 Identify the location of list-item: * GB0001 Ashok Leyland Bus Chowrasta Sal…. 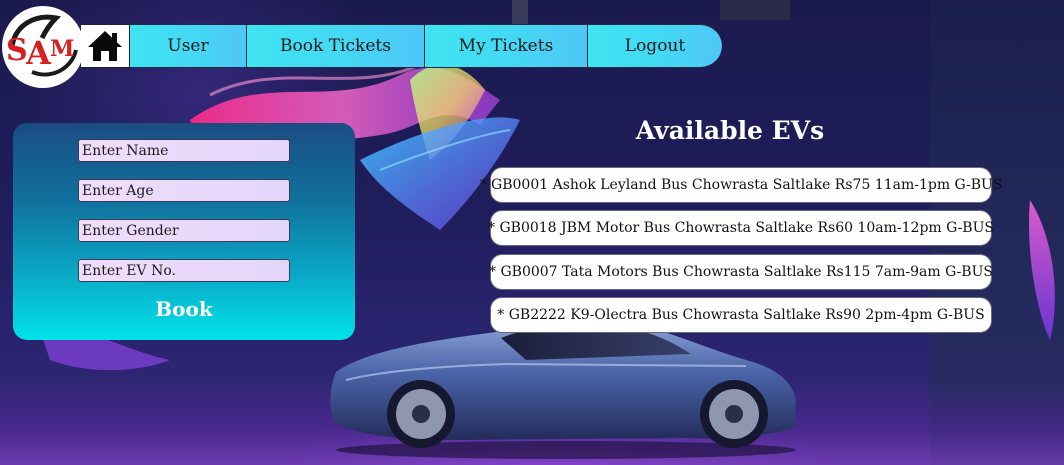
(741, 185).